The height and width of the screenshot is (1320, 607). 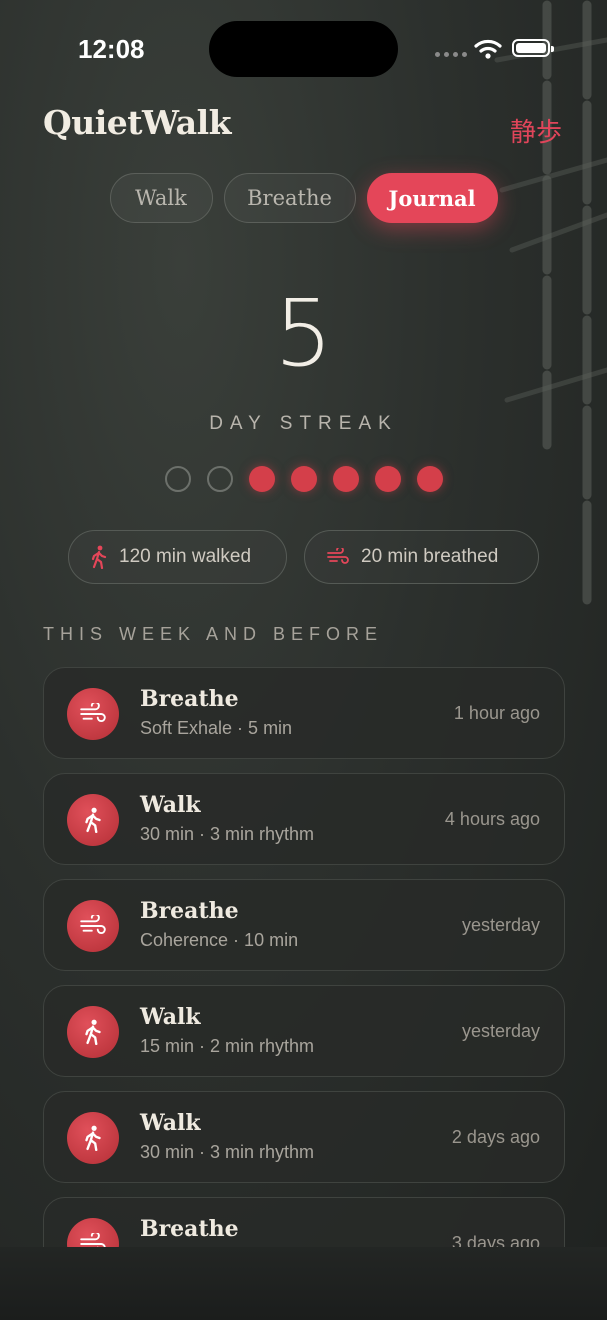 What do you see at coordinates (488, 49) in the screenshot?
I see `wifi-icon` at bounding box center [488, 49].